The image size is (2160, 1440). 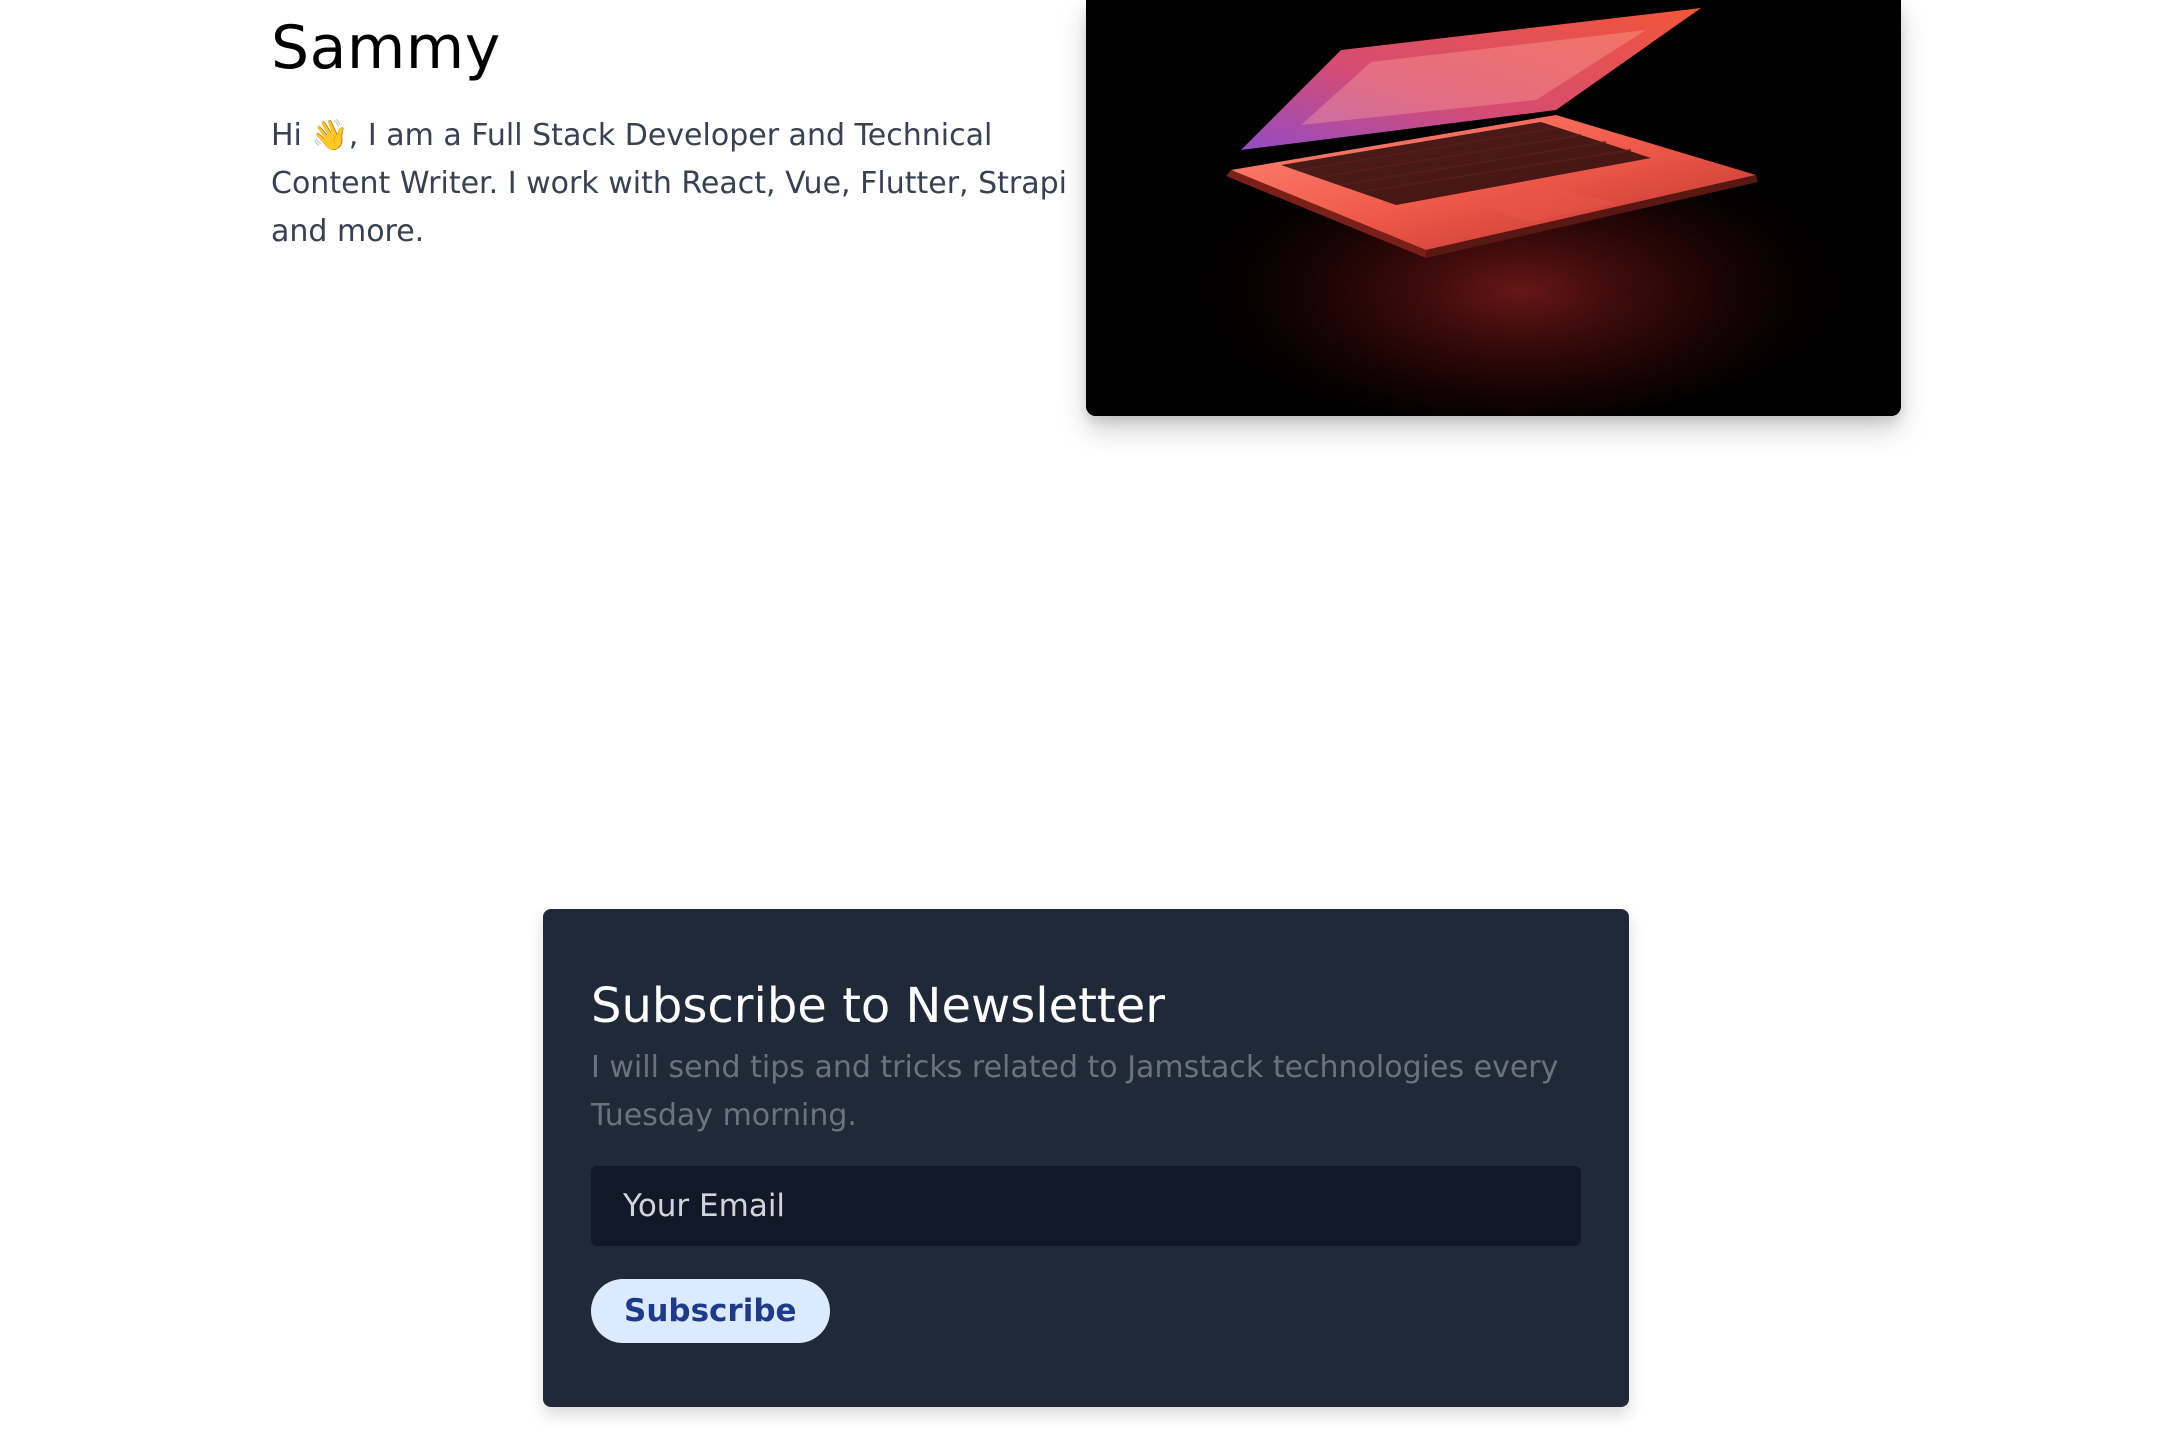 What do you see at coordinates (386, 48) in the screenshot?
I see `profile-name: Sammy` at bounding box center [386, 48].